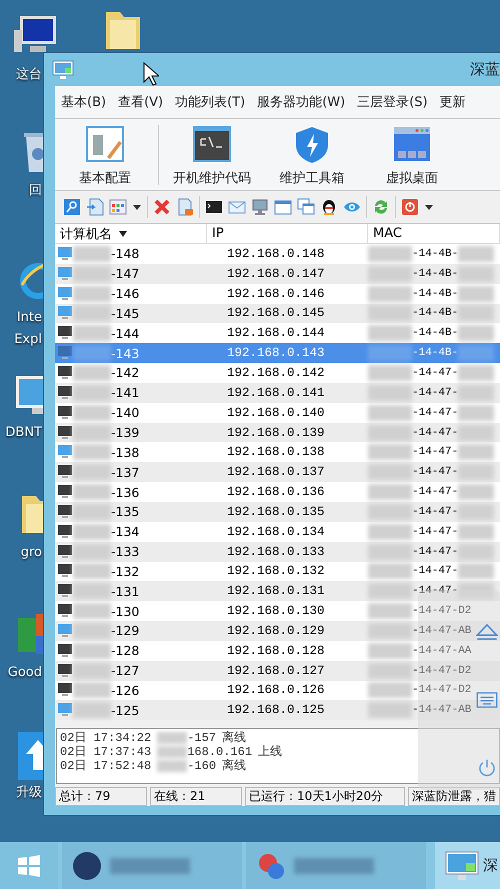 Image resolution: width=500 pixels, height=889 pixels. What do you see at coordinates (277, 591) in the screenshot?
I see `table-row: -131 192.168.0.131 -14-47-` at bounding box center [277, 591].